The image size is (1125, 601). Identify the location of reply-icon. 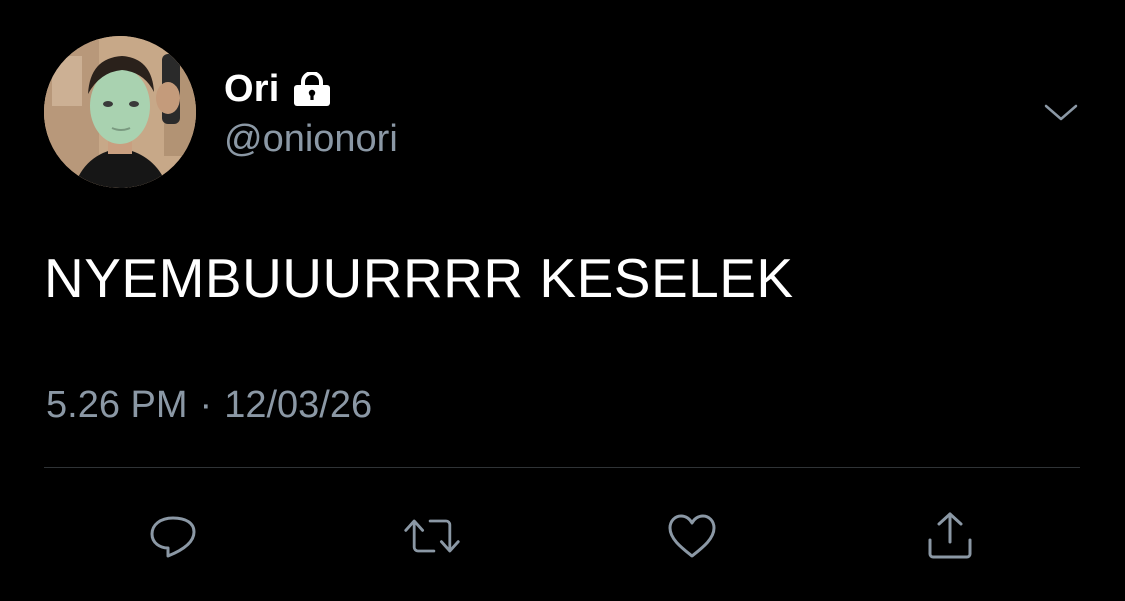
(173, 537).